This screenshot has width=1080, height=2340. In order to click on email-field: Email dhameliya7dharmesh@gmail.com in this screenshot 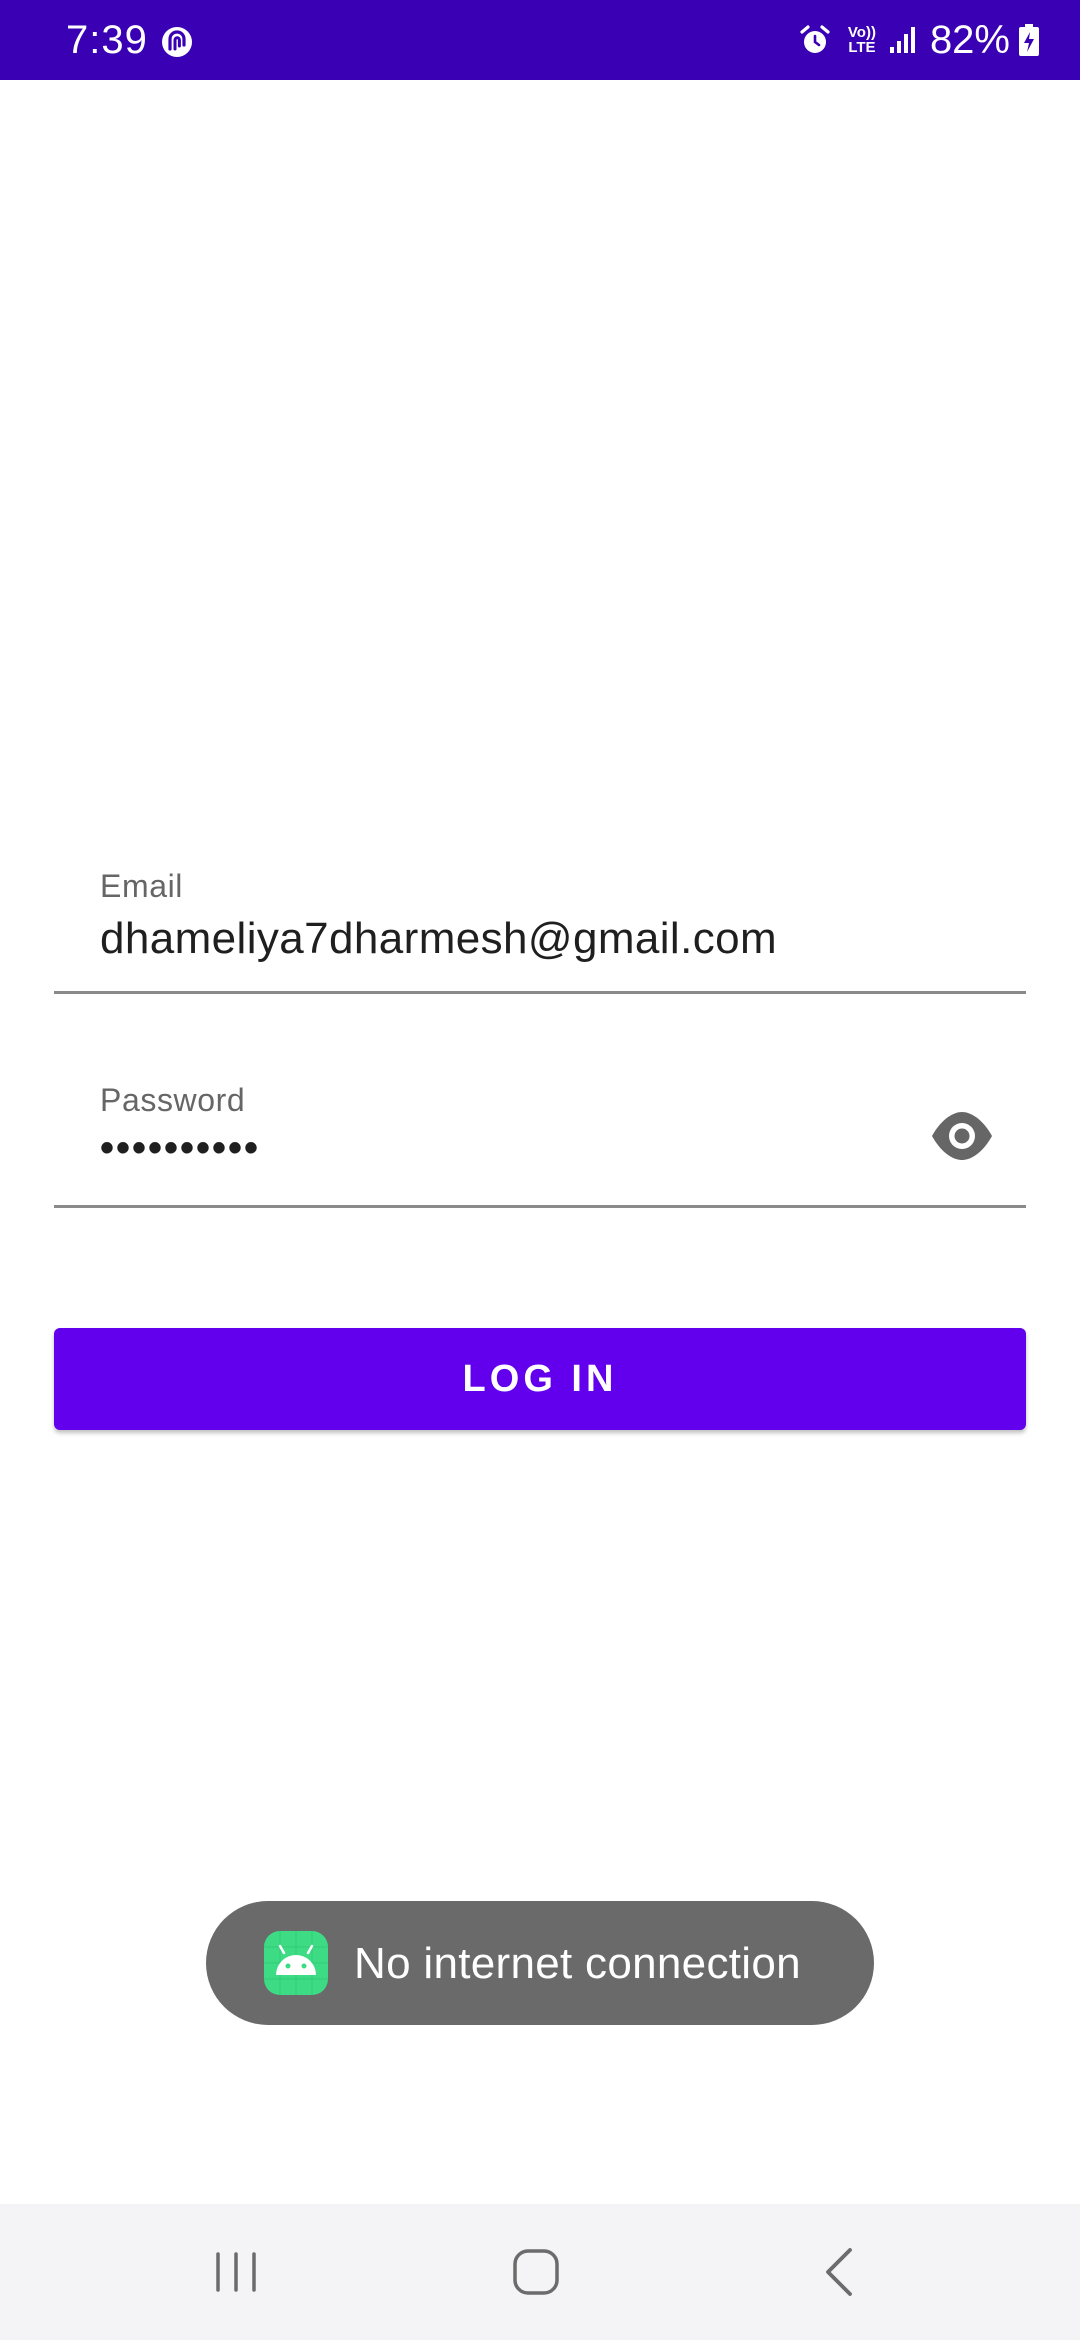, I will do `click(540, 925)`.